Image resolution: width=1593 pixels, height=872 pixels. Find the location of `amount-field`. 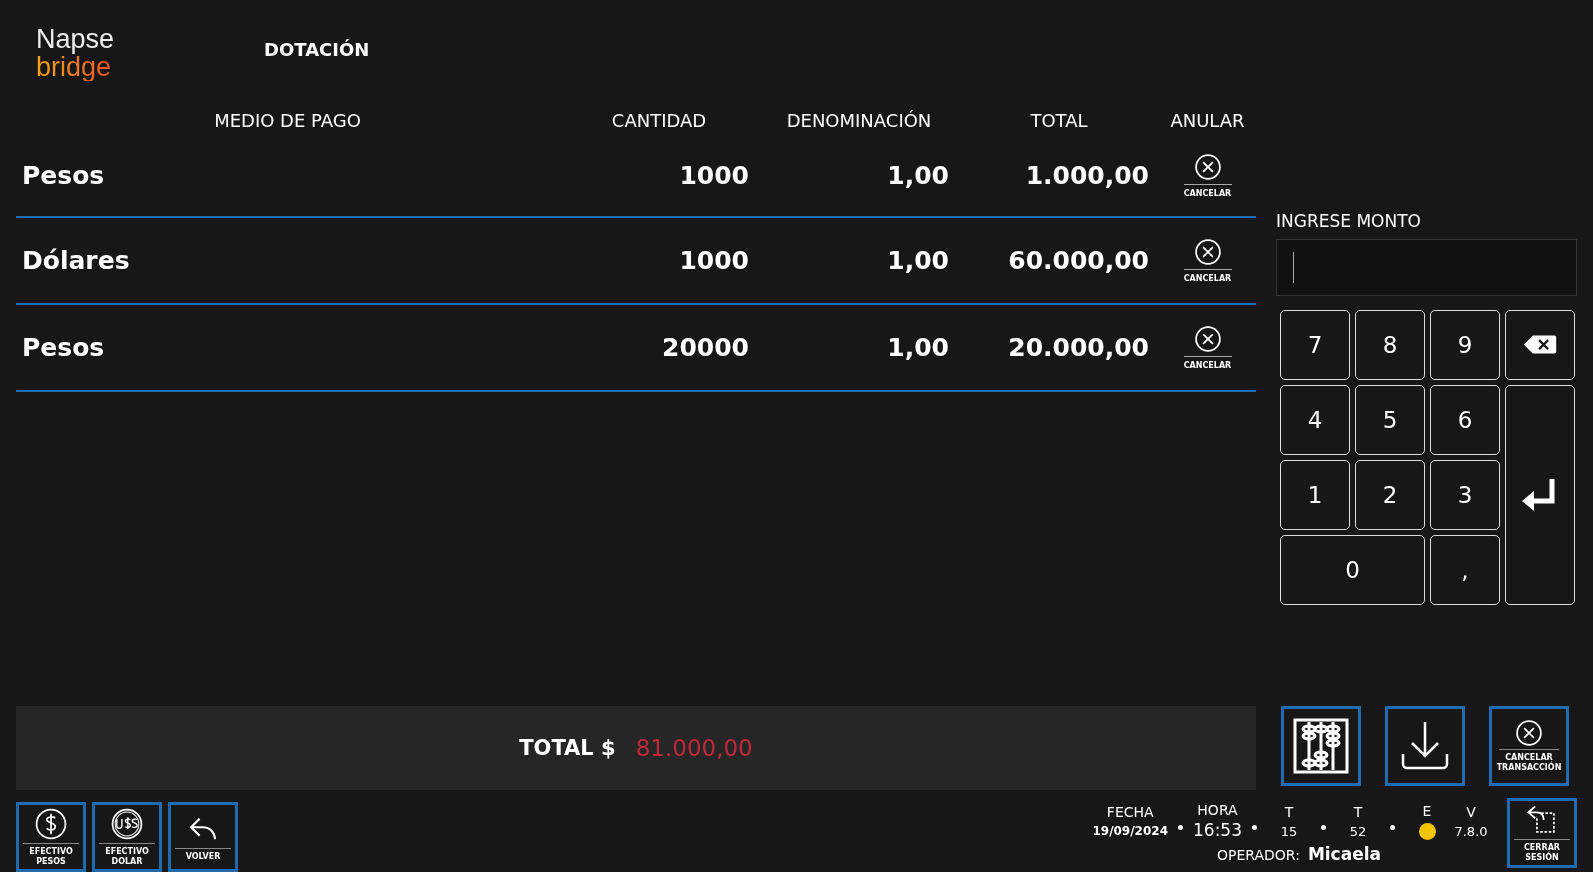

amount-field is located at coordinates (1426, 267).